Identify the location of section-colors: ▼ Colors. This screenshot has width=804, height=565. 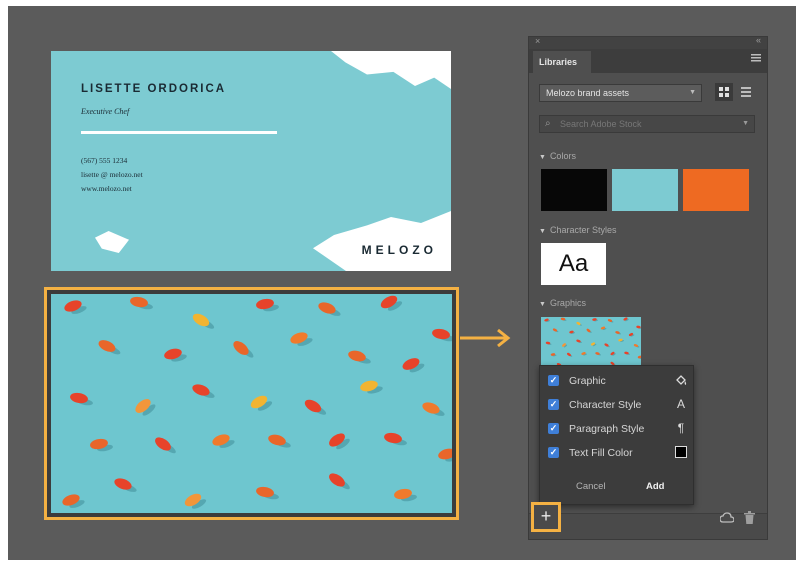
(557, 156).